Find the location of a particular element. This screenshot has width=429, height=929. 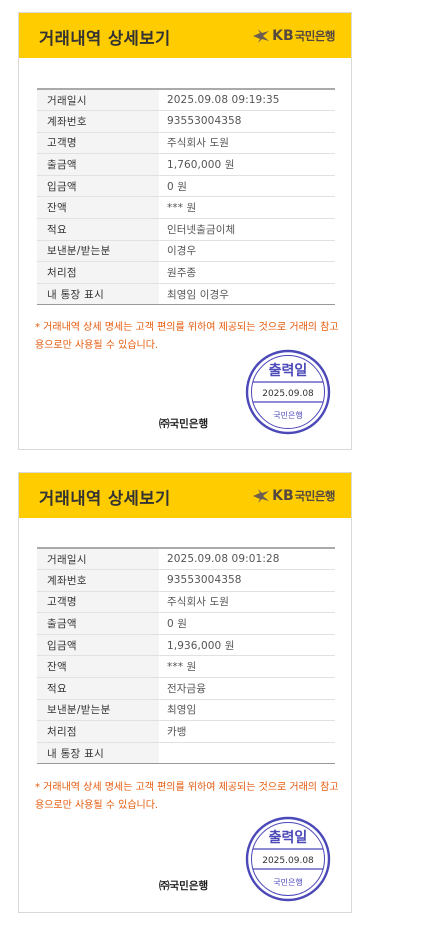

table-row: 출금액 0 원 is located at coordinates (186, 623).